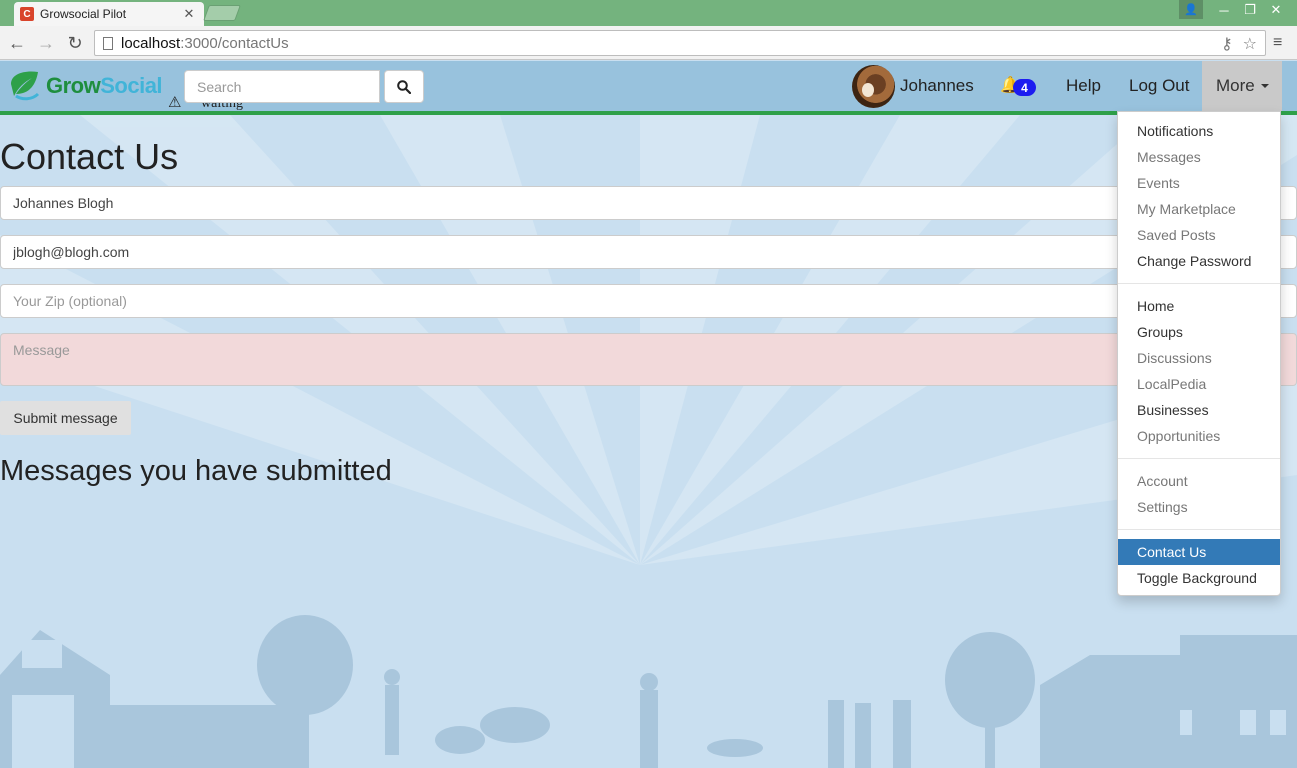  What do you see at coordinates (648, 301) in the screenshot?
I see `zip-field` at bounding box center [648, 301].